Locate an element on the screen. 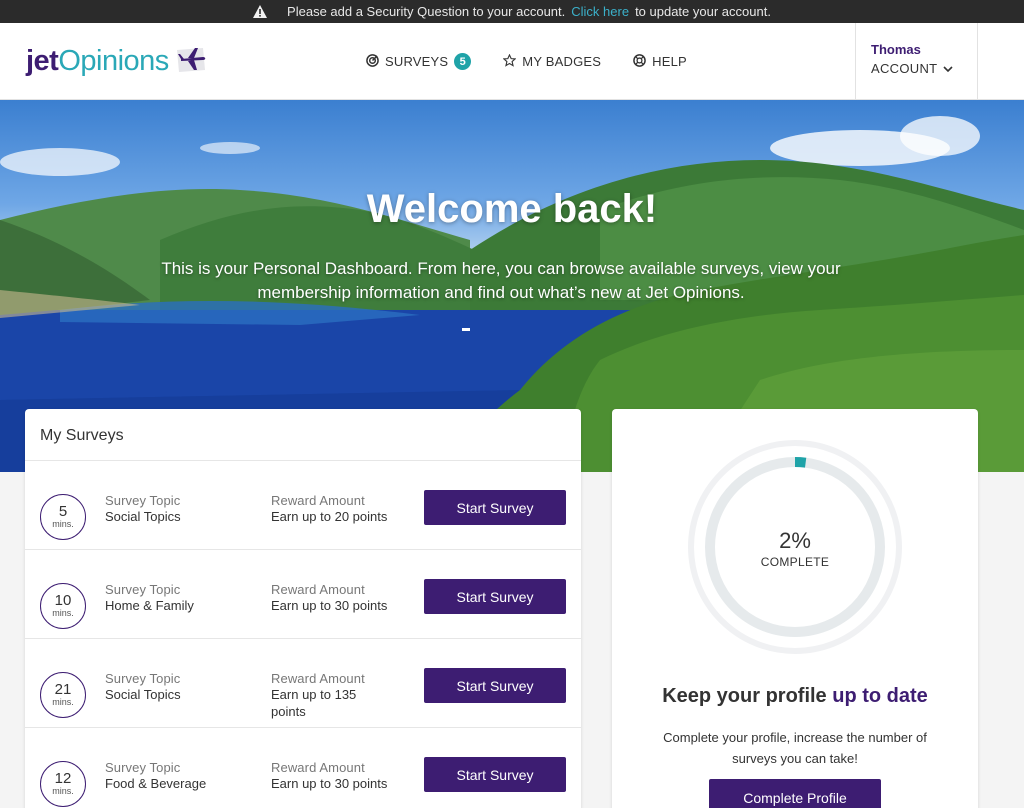 The width and height of the screenshot is (1024, 808). survey-duration-value: 21 is located at coordinates (63, 689).